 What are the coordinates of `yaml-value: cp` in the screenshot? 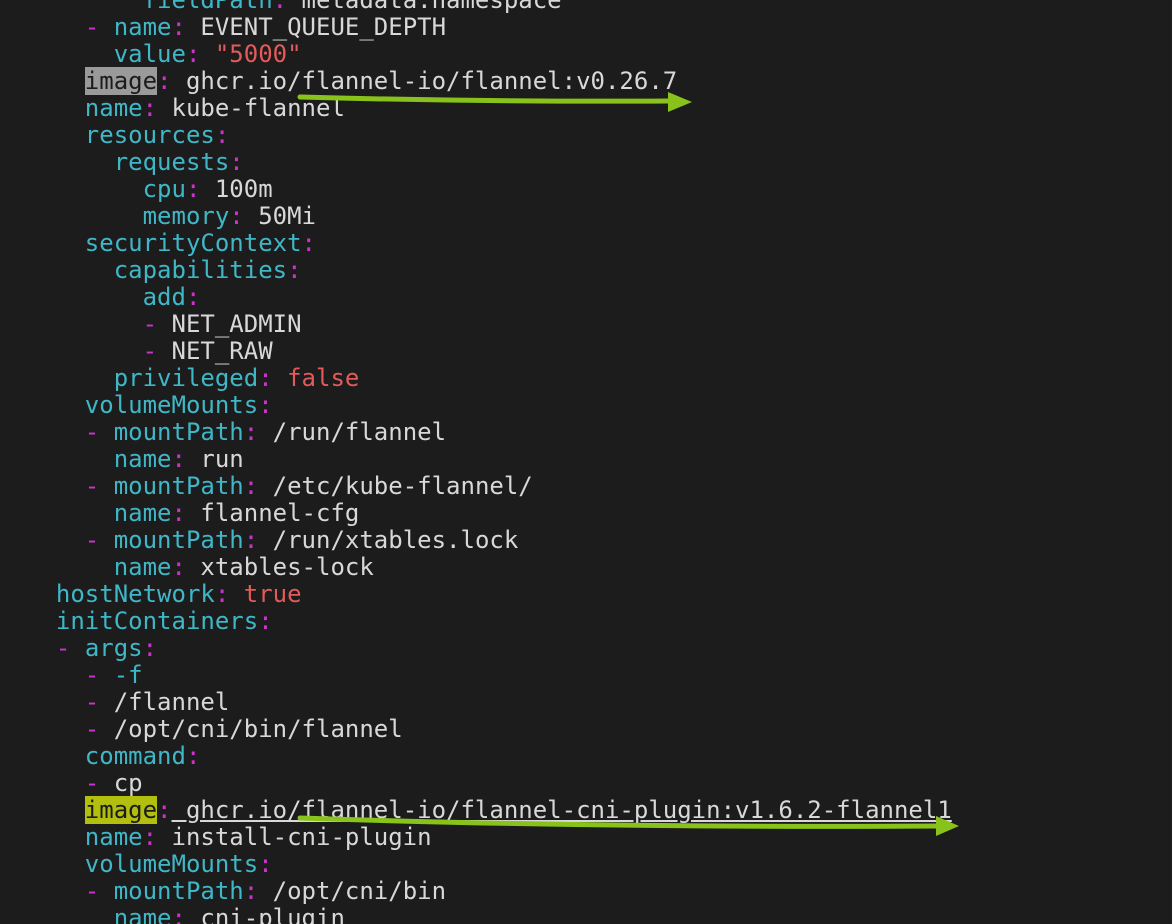 It's located at (128, 783).